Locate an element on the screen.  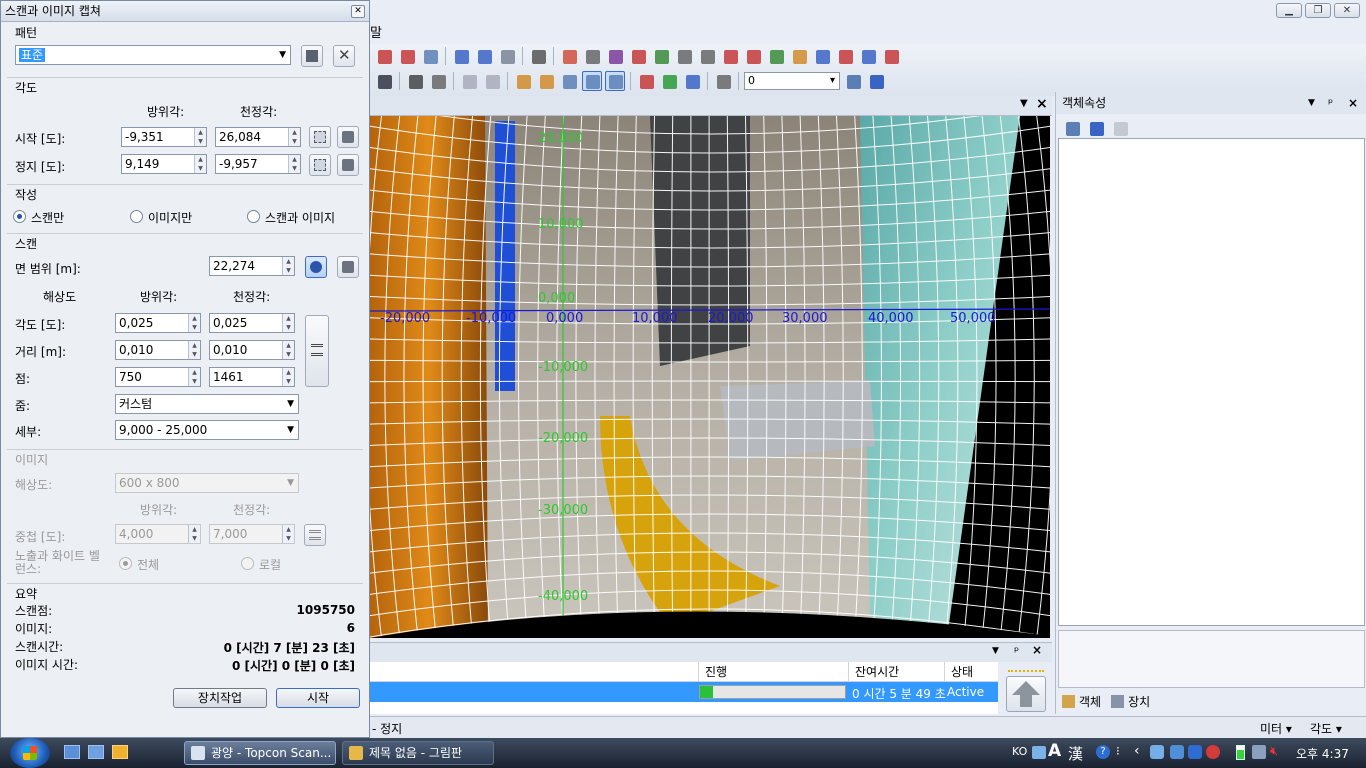
box2-icon is located at coordinates (707, 56).